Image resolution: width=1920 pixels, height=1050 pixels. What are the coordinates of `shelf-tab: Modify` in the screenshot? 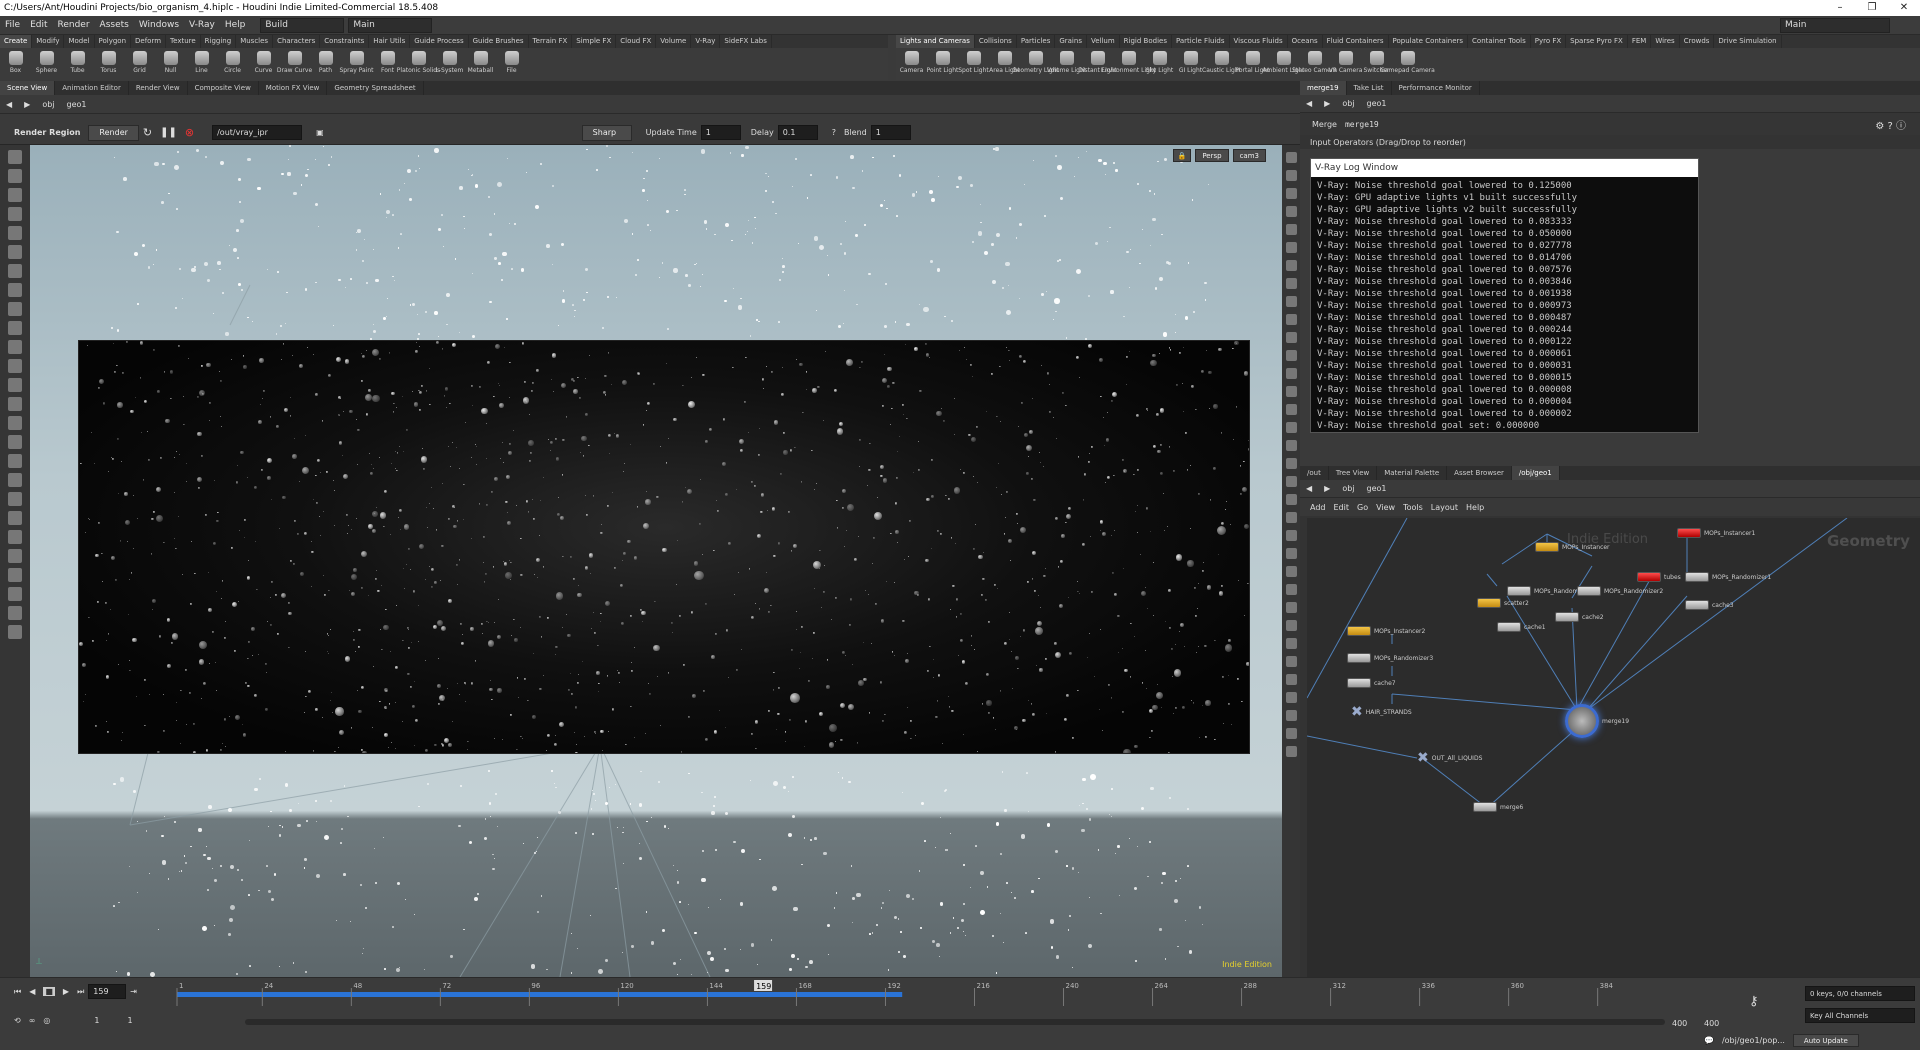 It's located at (48, 41).